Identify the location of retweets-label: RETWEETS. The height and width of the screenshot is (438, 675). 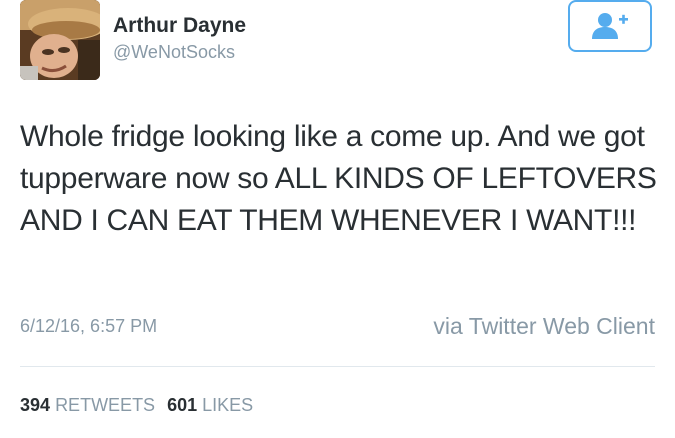
(105, 405).